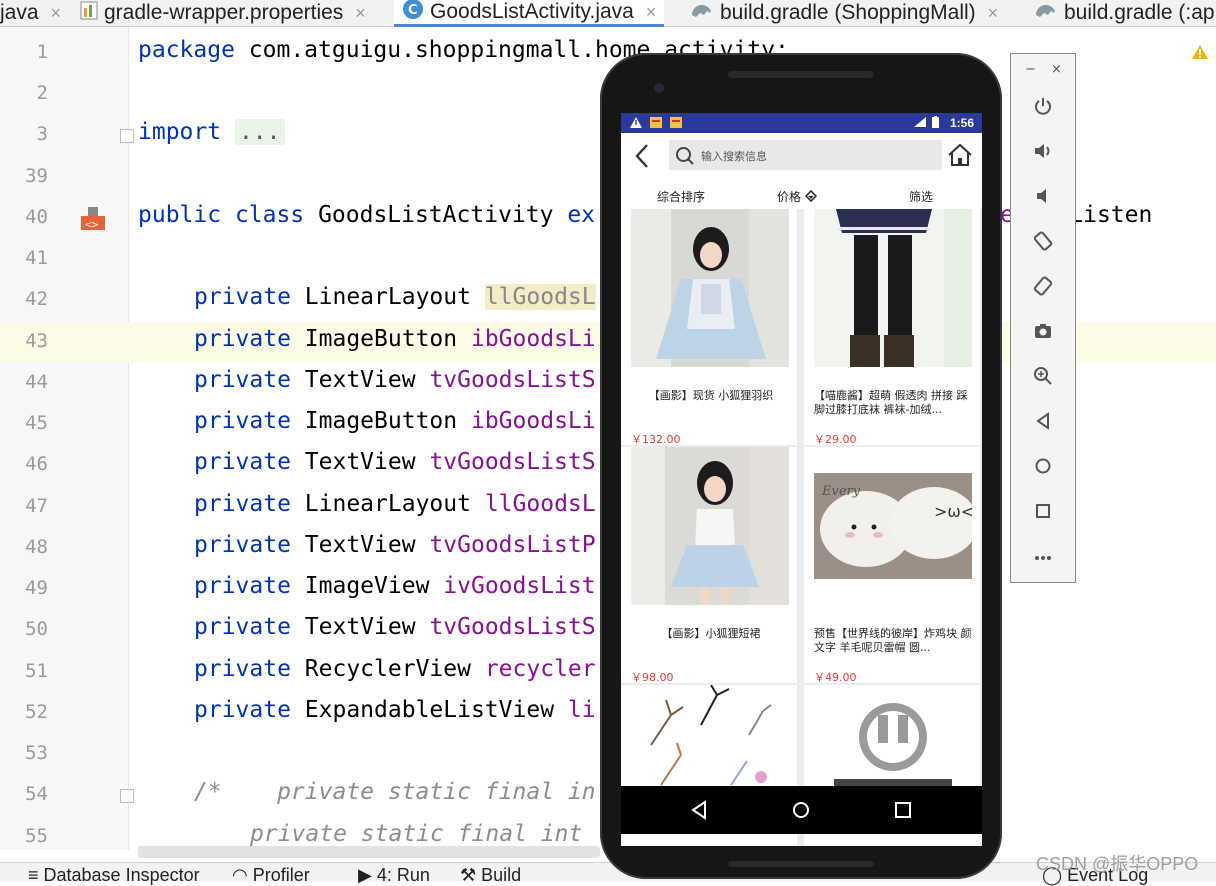  I want to click on field-name: recycler, so click(540, 669).